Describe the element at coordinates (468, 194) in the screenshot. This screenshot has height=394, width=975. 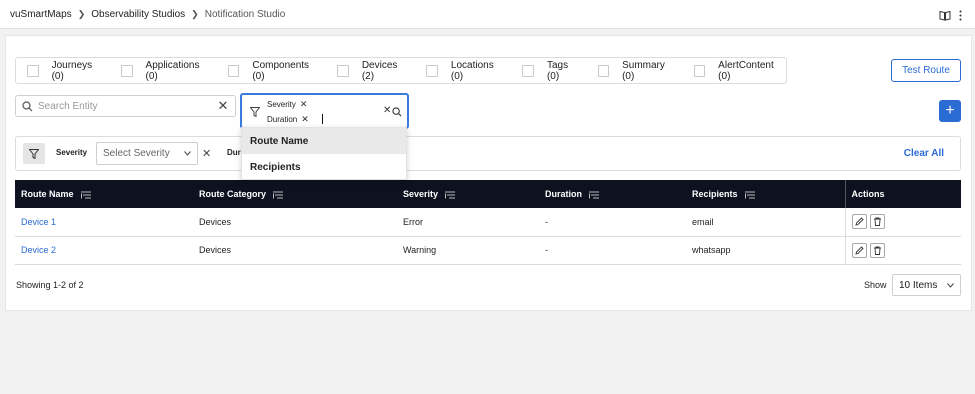
I see `col-severity: Severity` at that location.